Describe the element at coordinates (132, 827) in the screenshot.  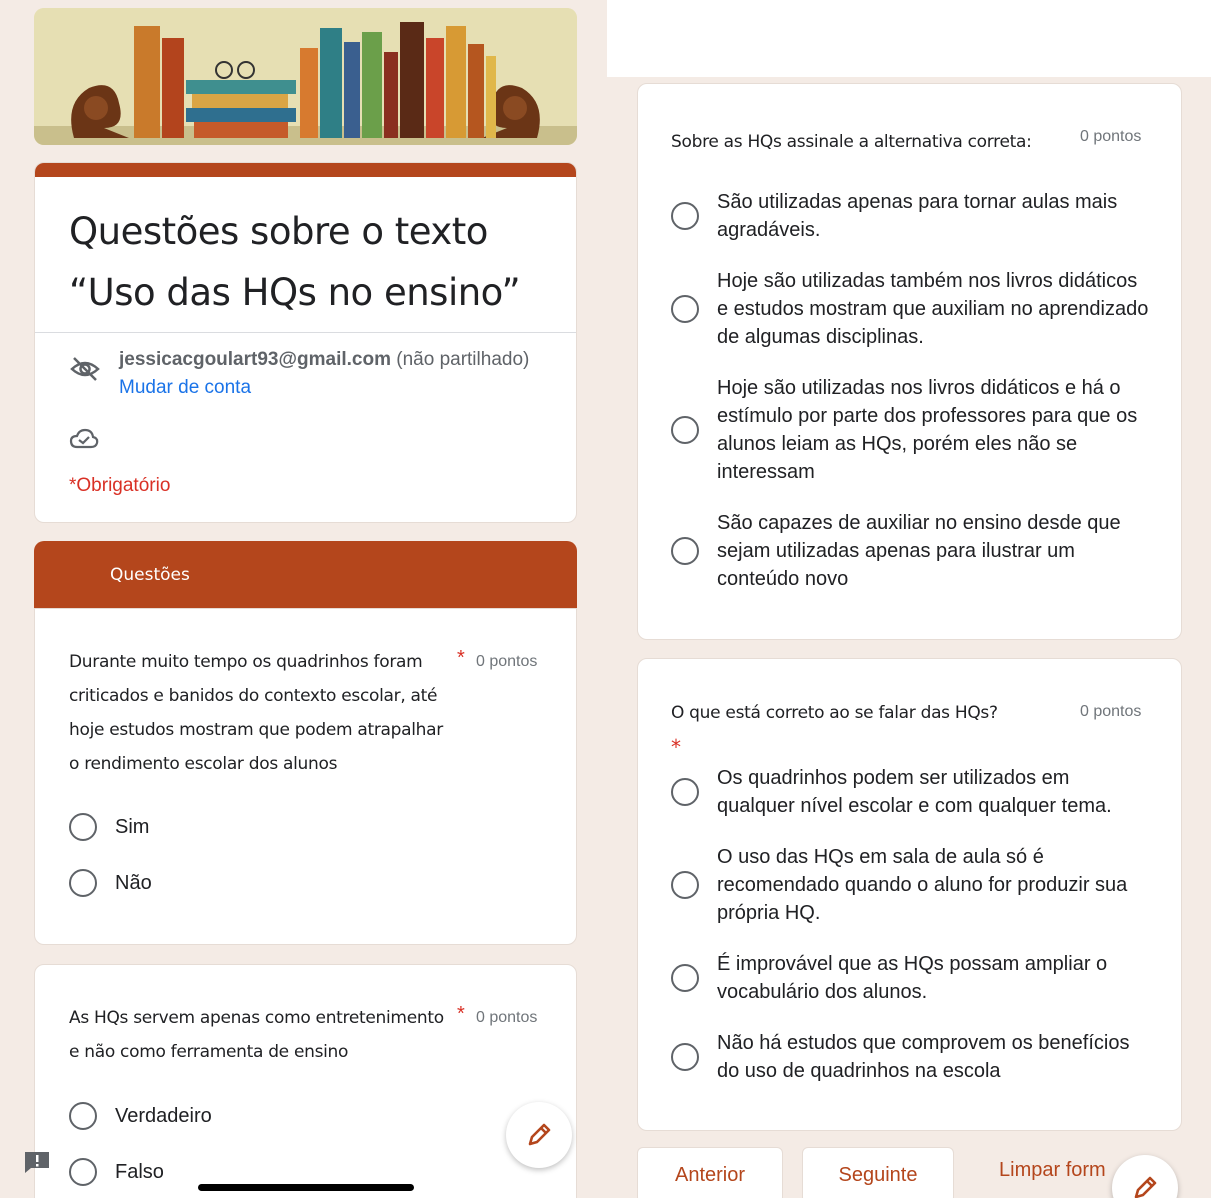
I see `option-label: Sim` at that location.